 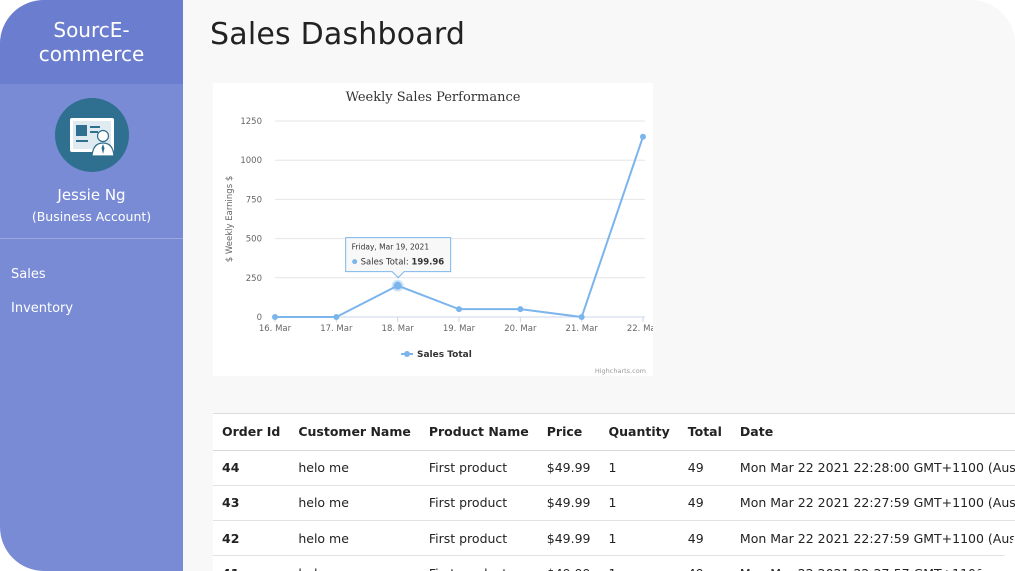 What do you see at coordinates (407, 354) in the screenshot?
I see `legend-marker` at bounding box center [407, 354].